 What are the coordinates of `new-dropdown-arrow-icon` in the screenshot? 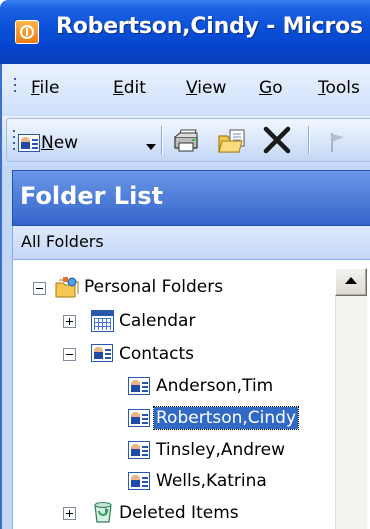 It's located at (151, 147).